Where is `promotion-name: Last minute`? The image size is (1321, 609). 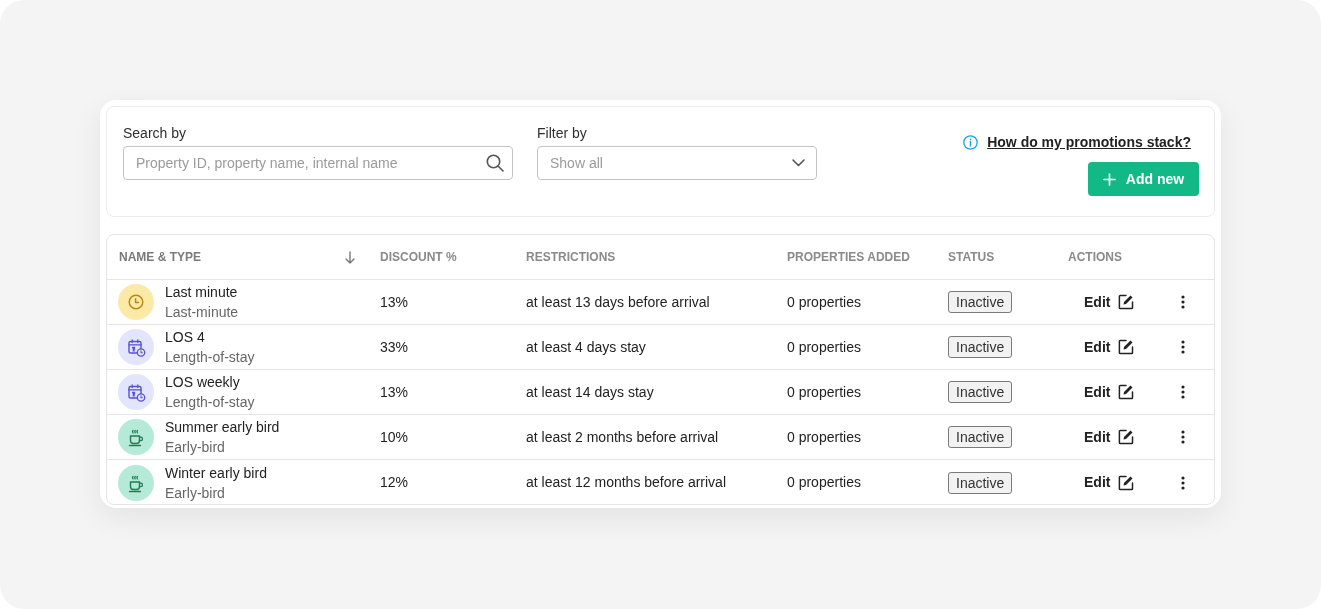
promotion-name: Last minute is located at coordinates (201, 292).